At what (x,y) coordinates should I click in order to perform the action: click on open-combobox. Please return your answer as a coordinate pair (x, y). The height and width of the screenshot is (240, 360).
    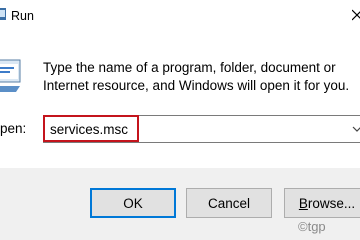
    Looking at the image, I should click on (201, 129).